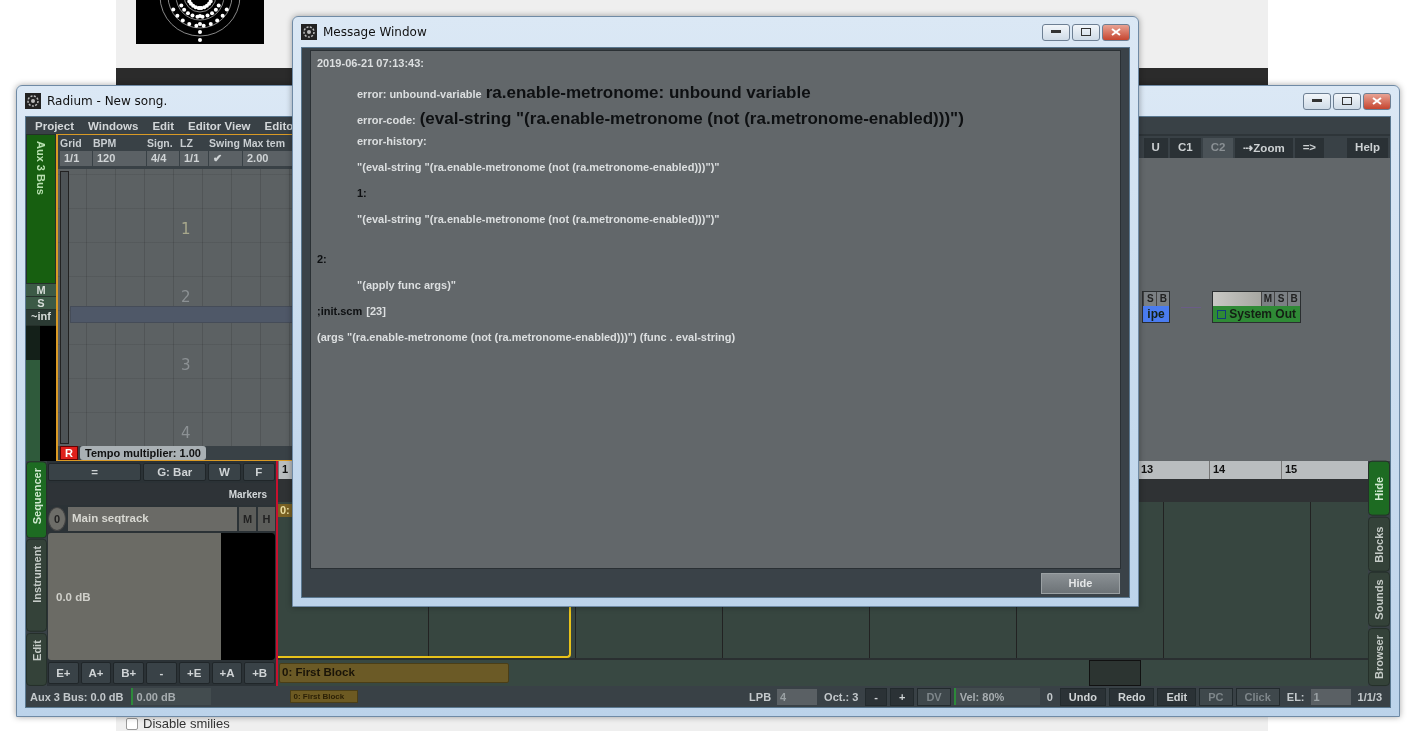  What do you see at coordinates (260, 673) in the screenshot?
I see `block-button: +B` at bounding box center [260, 673].